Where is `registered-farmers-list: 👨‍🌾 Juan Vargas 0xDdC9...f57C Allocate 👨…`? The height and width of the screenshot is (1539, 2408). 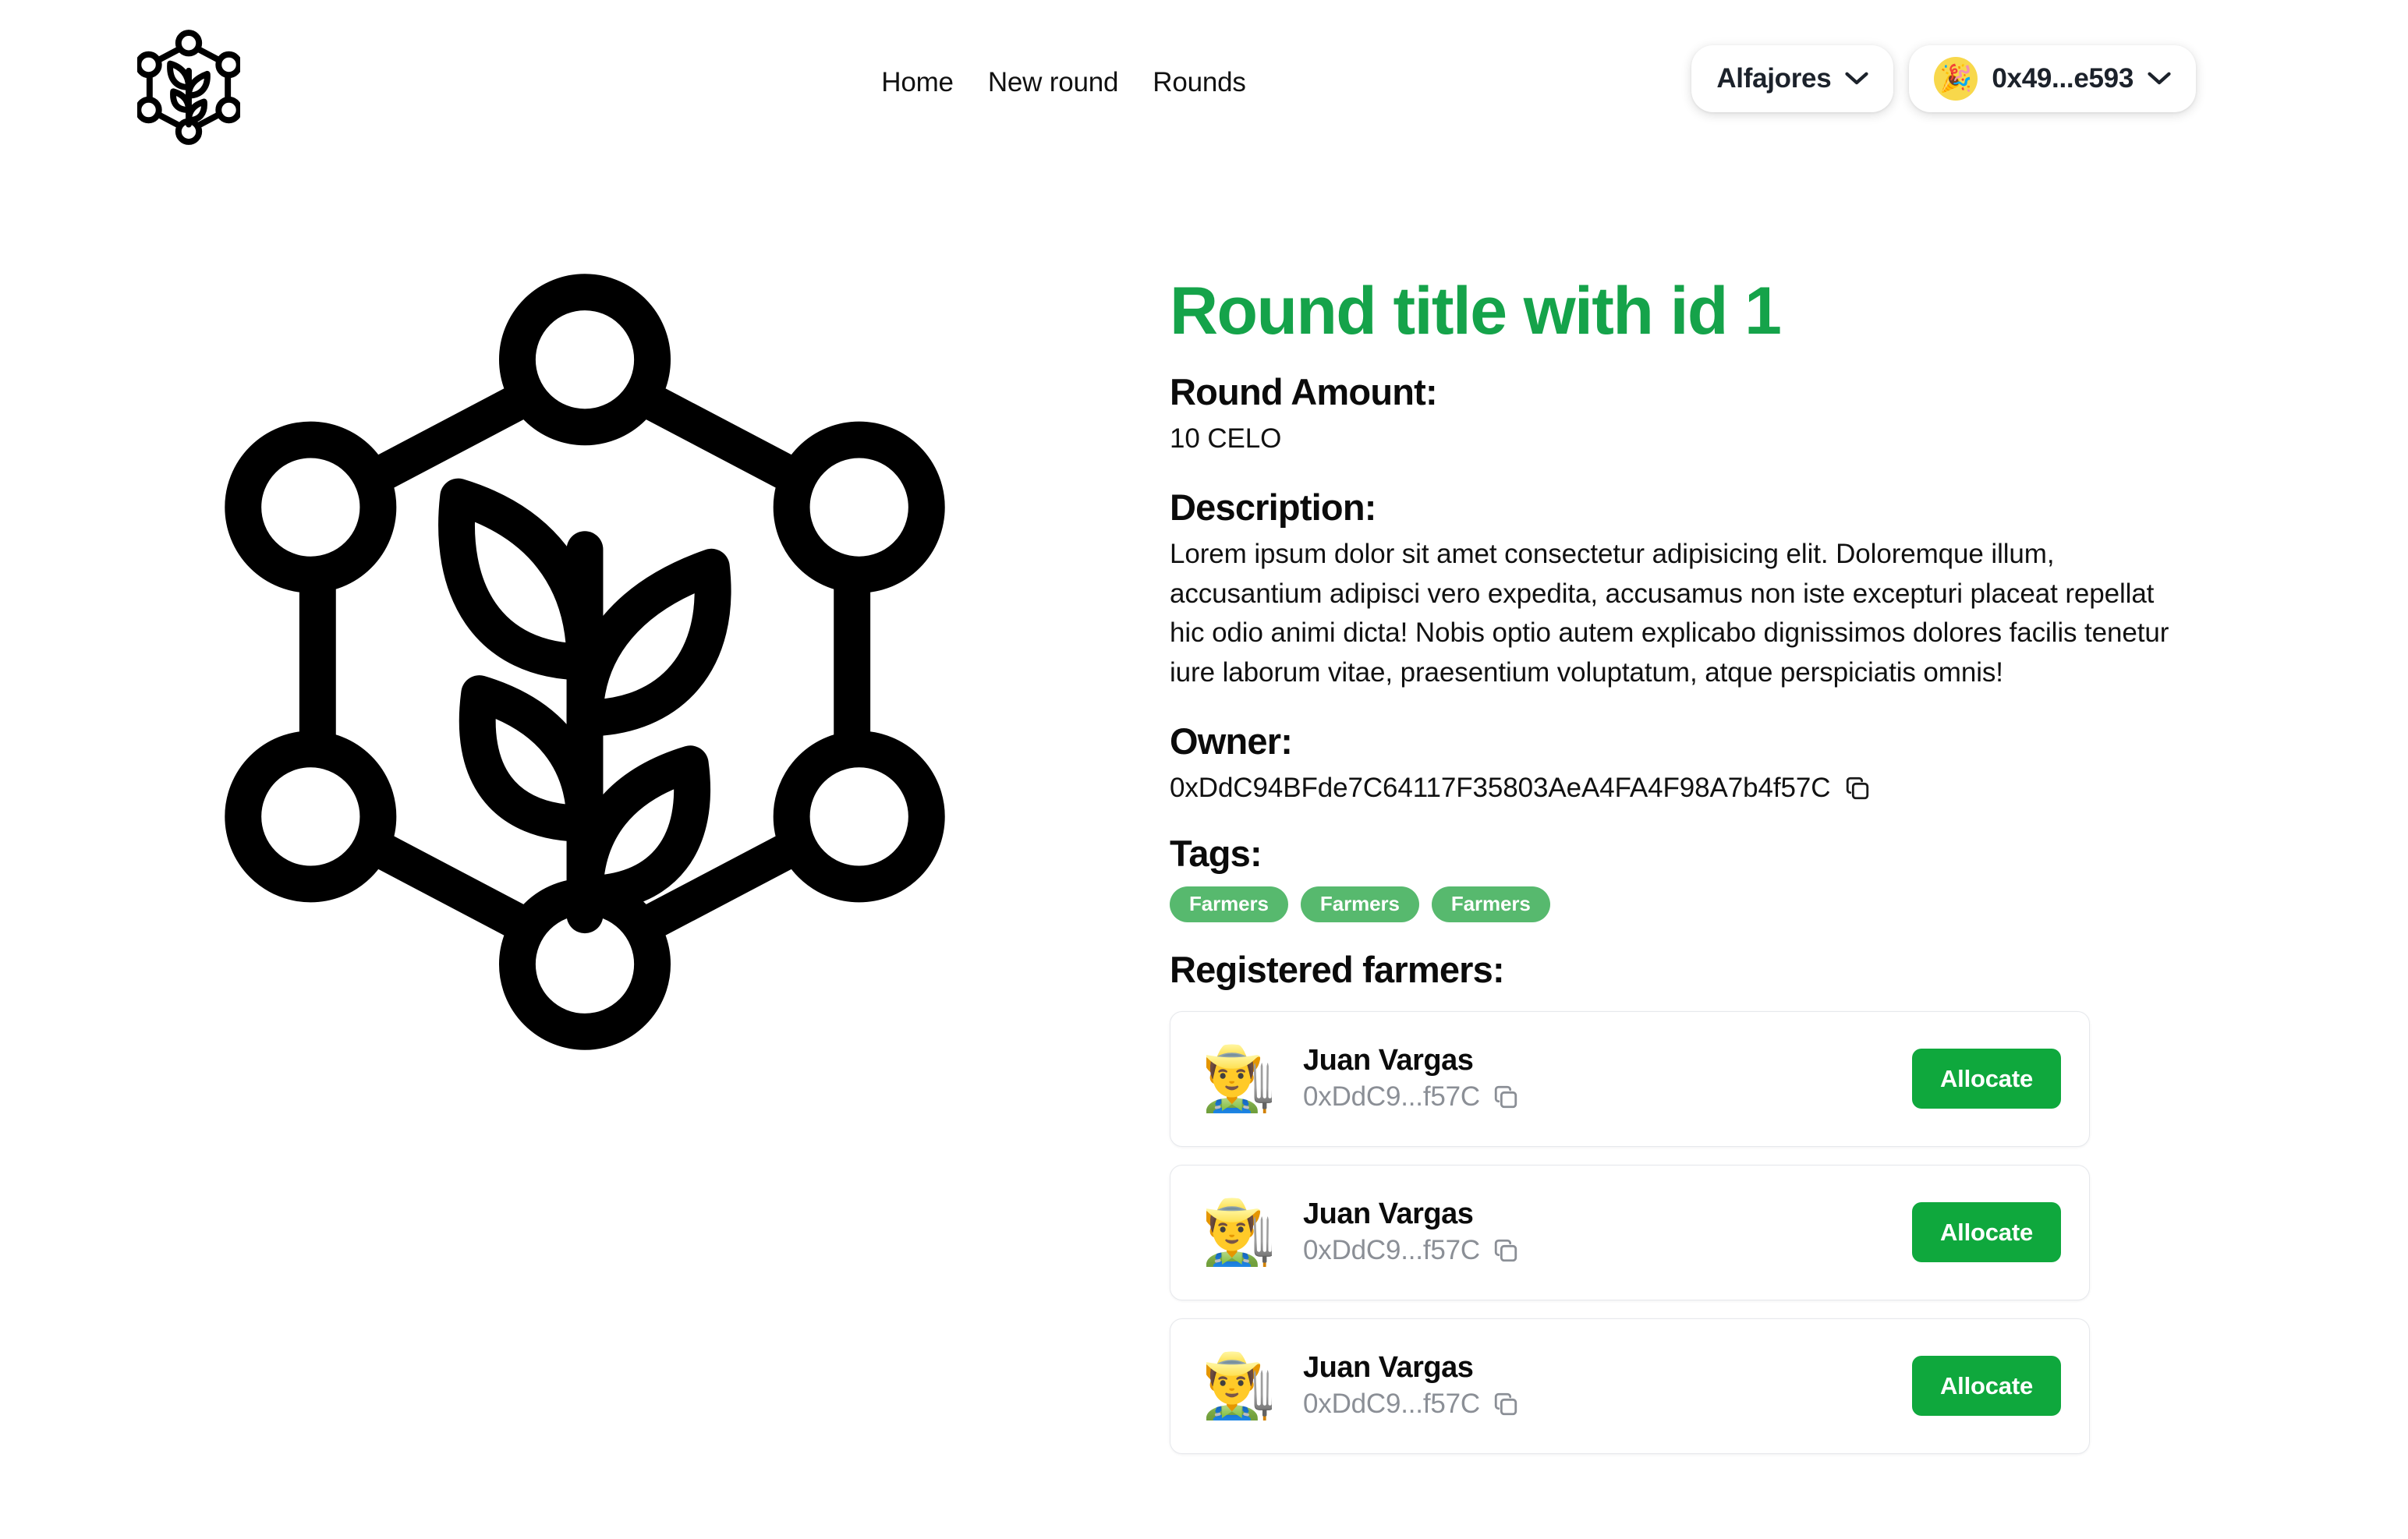 registered-farmers-list: 👨‍🌾 Juan Vargas 0xDdC9...f57C Allocate 👨… is located at coordinates (1677, 1232).